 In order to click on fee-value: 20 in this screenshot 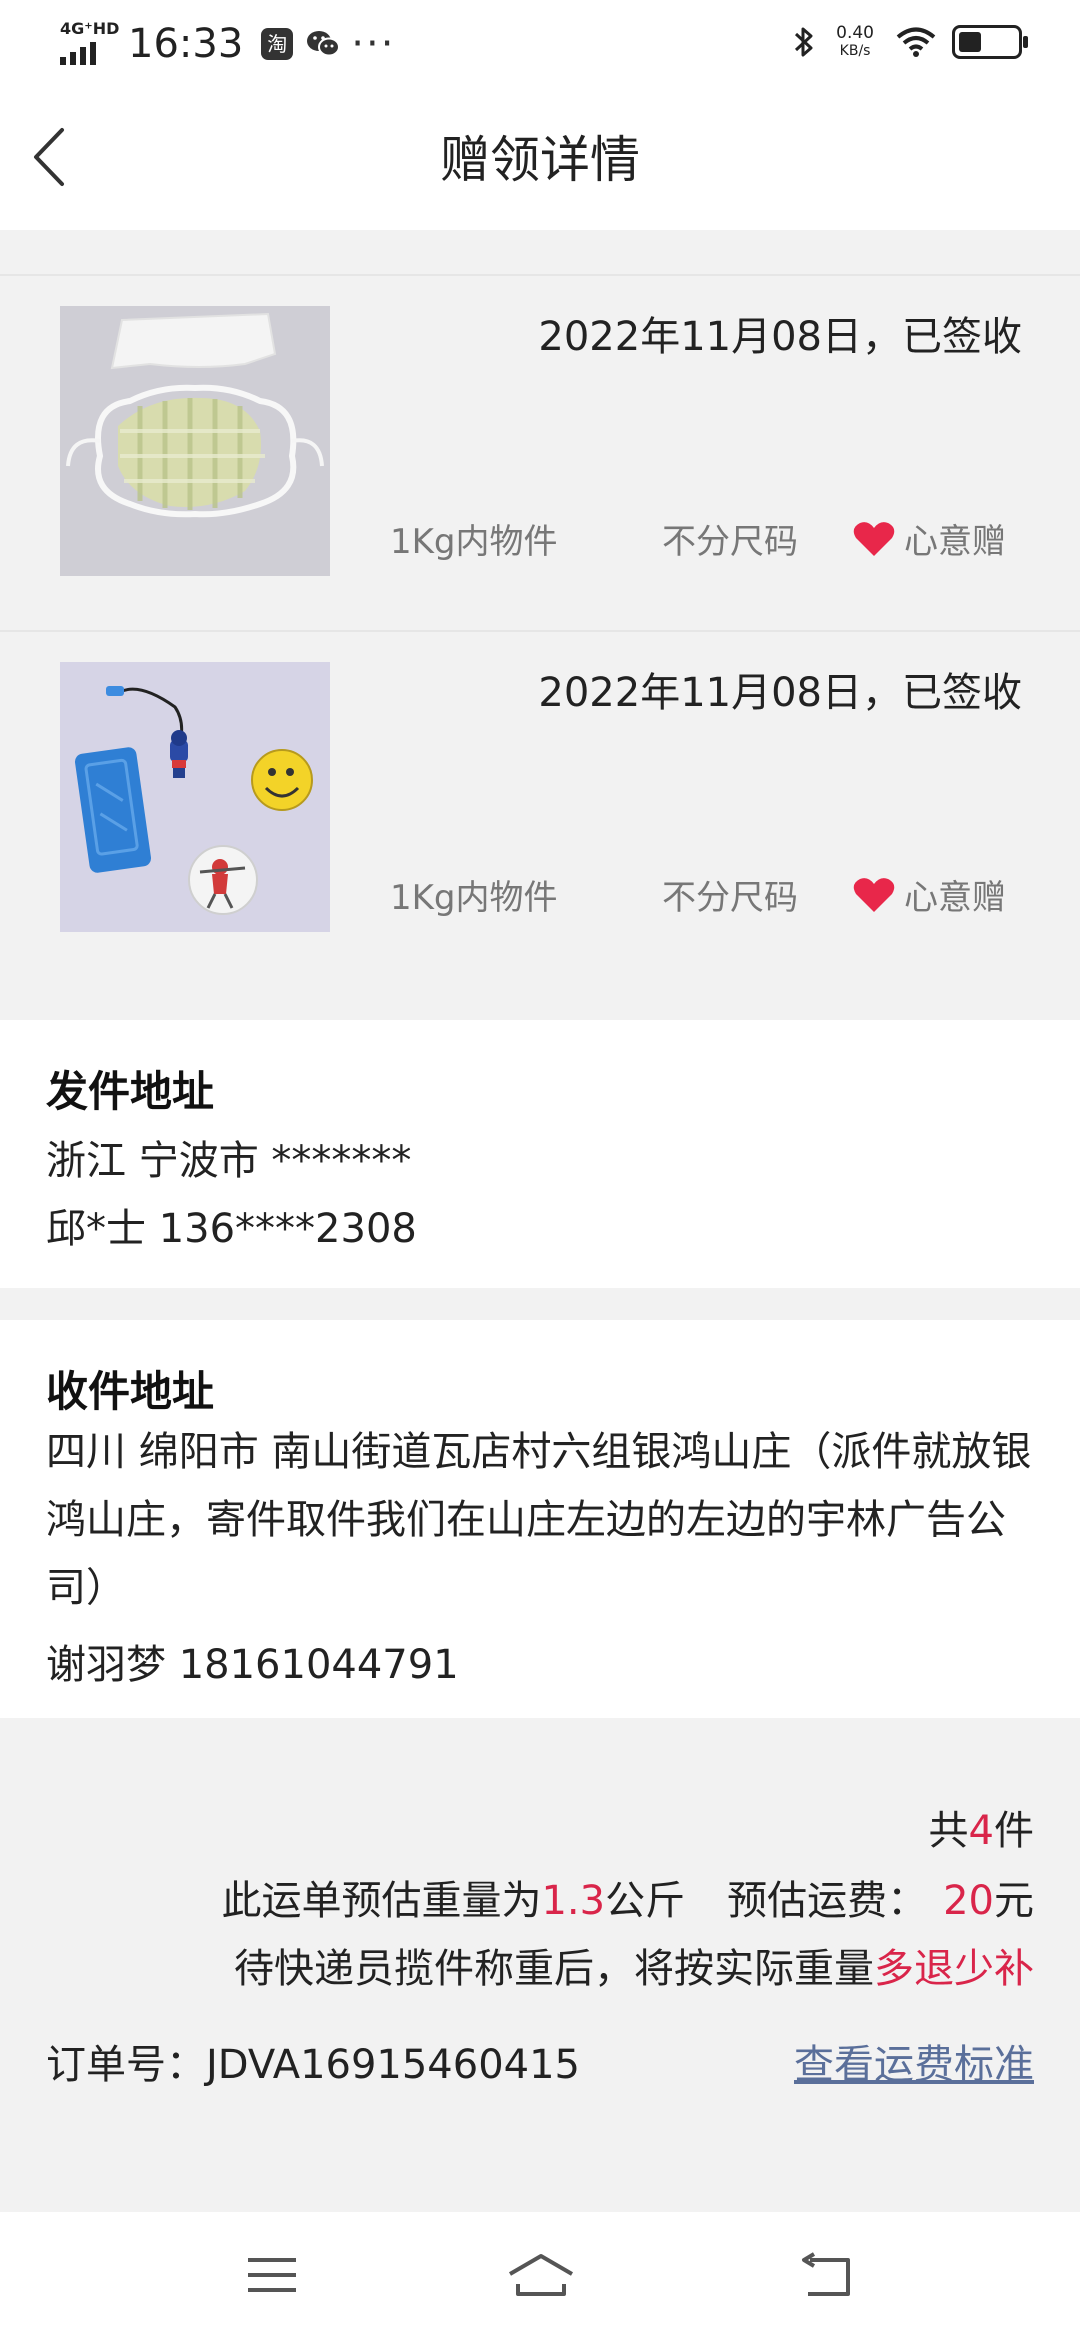, I will do `click(968, 1901)`.